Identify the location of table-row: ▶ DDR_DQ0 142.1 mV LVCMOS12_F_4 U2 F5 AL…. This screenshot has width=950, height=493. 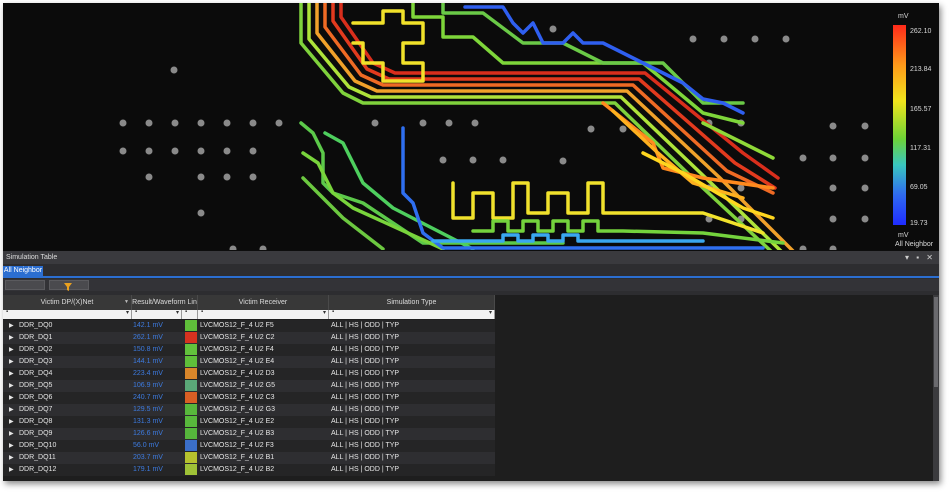
(249, 326).